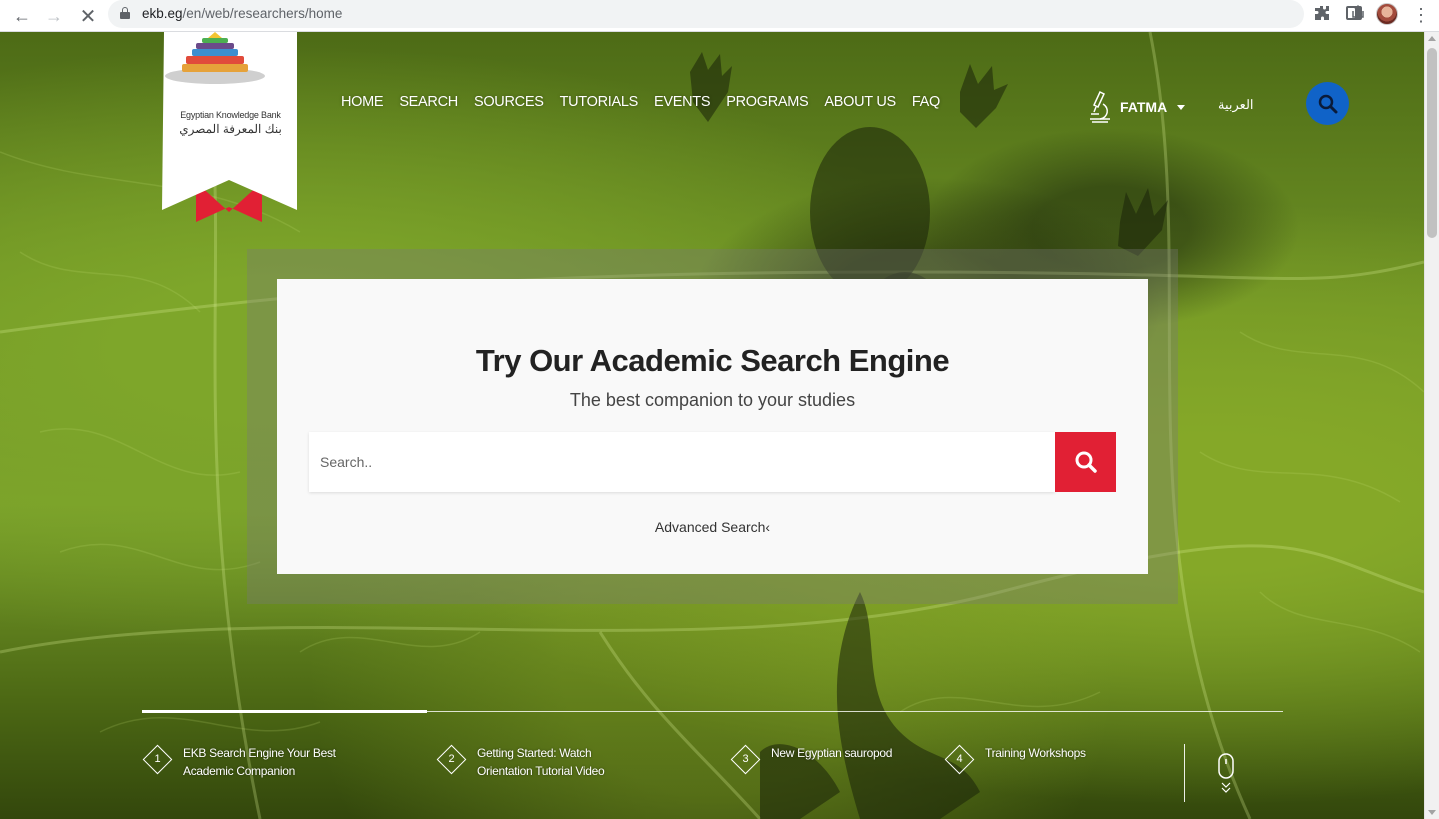 Image resolution: width=1439 pixels, height=819 pixels. I want to click on nav-home: HOME, so click(362, 102).